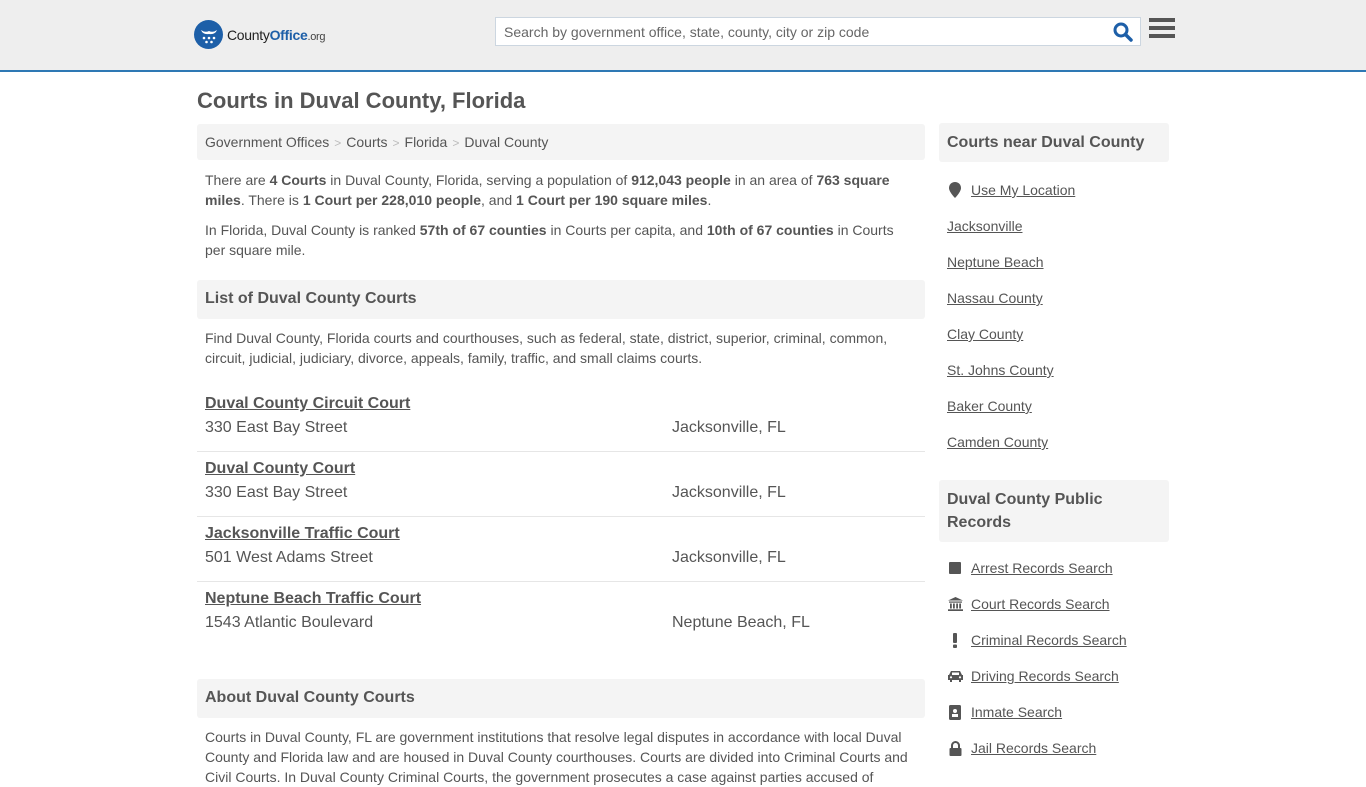  I want to click on criminal-records-link: Criminal Records Search, so click(1049, 640).